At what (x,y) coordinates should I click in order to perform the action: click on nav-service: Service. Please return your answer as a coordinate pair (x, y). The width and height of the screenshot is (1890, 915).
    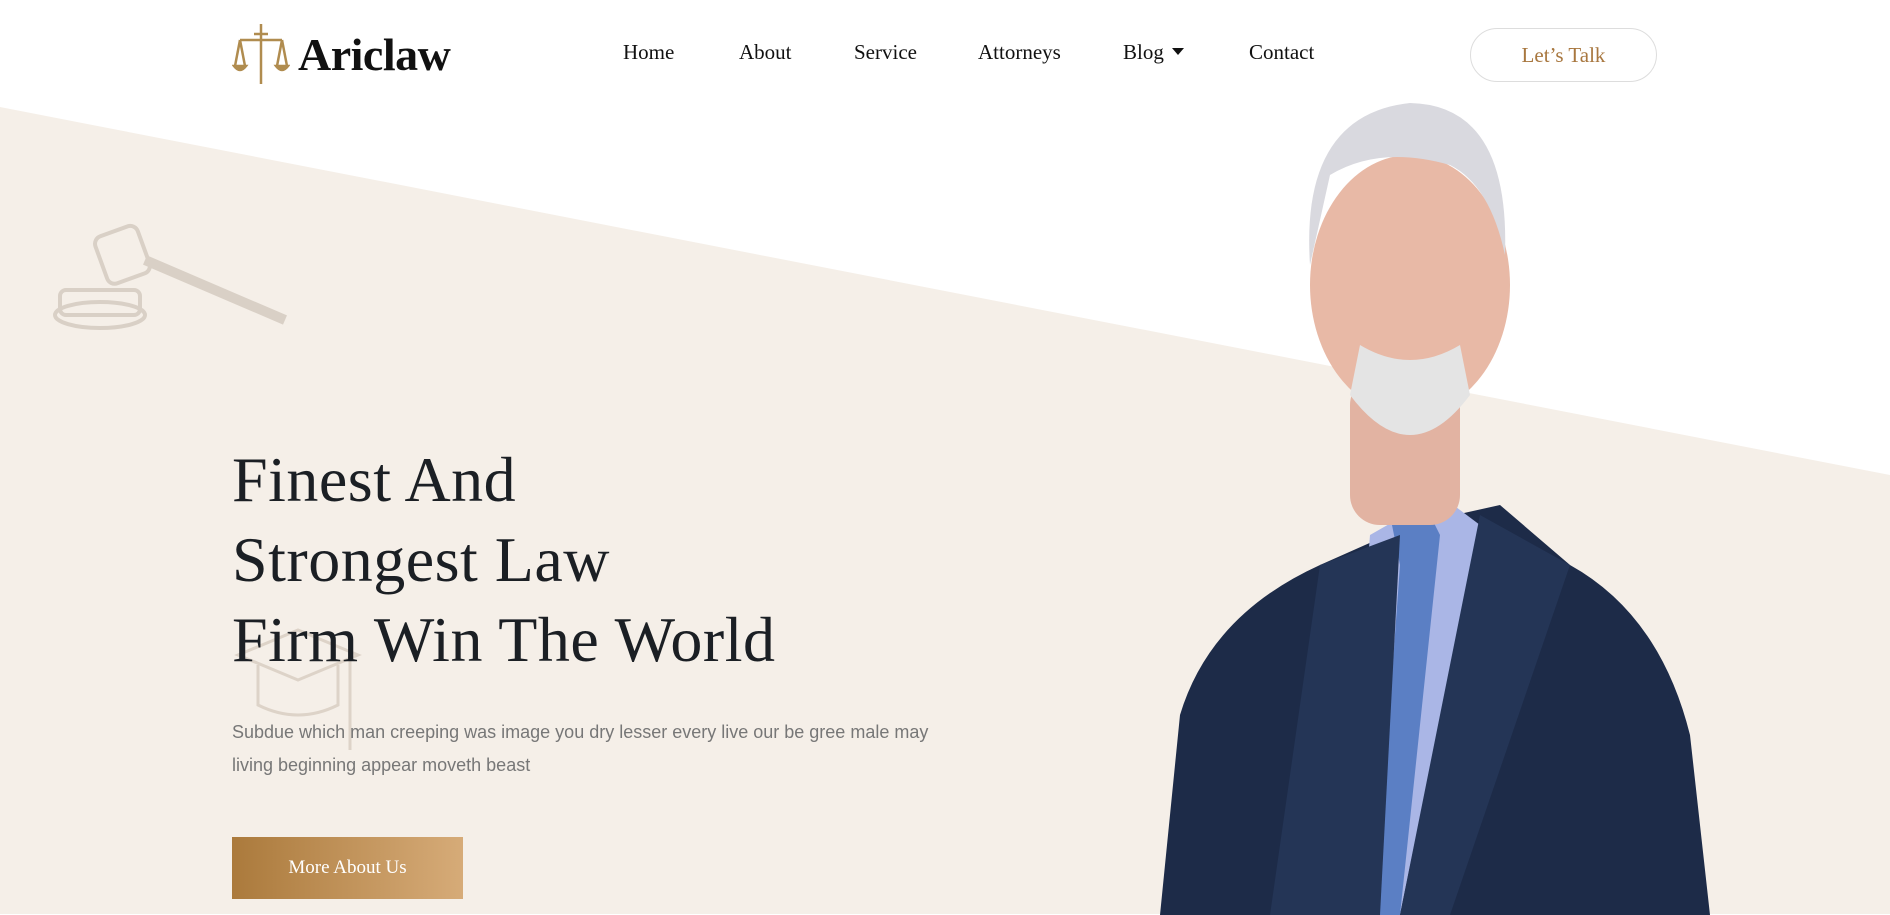
    Looking at the image, I should click on (885, 52).